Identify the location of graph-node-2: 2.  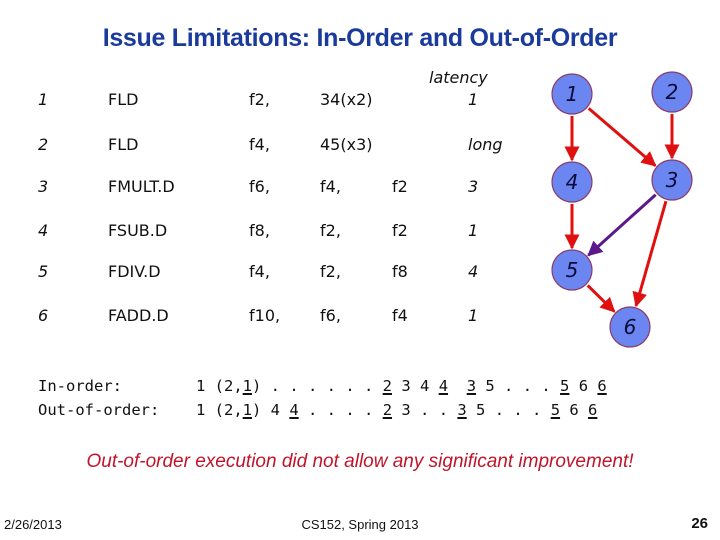
(672, 92).